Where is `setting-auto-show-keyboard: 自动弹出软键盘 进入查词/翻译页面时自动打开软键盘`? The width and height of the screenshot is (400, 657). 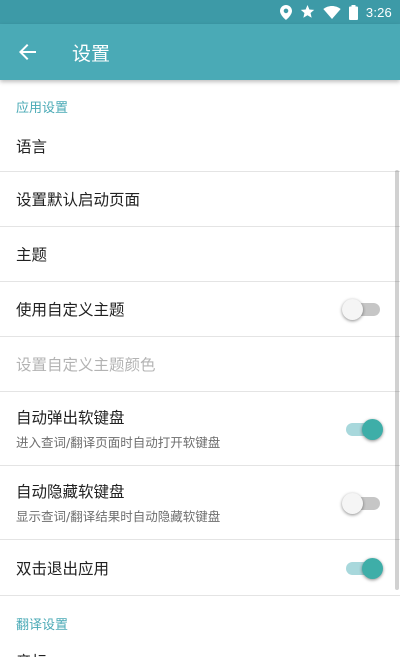
setting-auto-show-keyboard: 自动弹出软键盘 进入查词/翻译页面时自动打开软键盘 is located at coordinates (200, 429).